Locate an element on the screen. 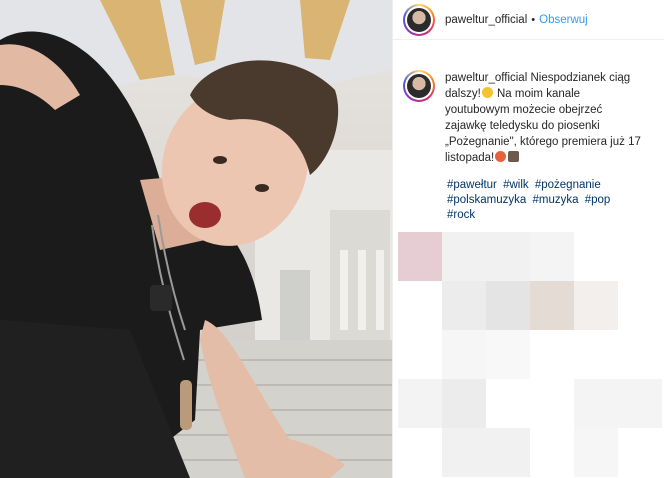 The height and width of the screenshot is (478, 664). caption-username-link: paweltur_official is located at coordinates (486, 78).